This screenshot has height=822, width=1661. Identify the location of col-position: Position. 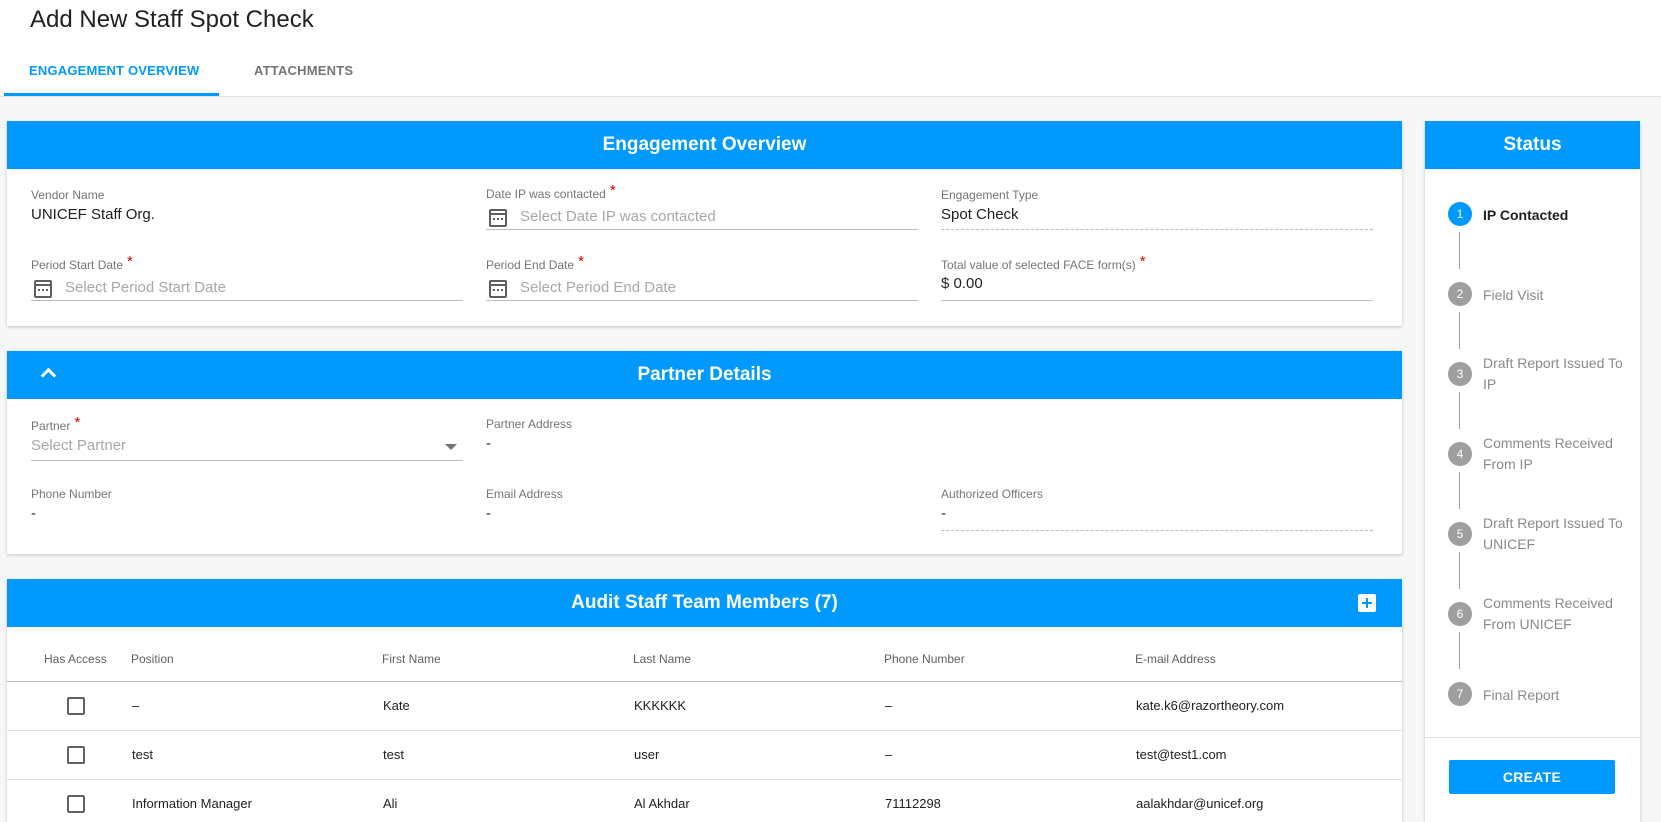
(152, 659).